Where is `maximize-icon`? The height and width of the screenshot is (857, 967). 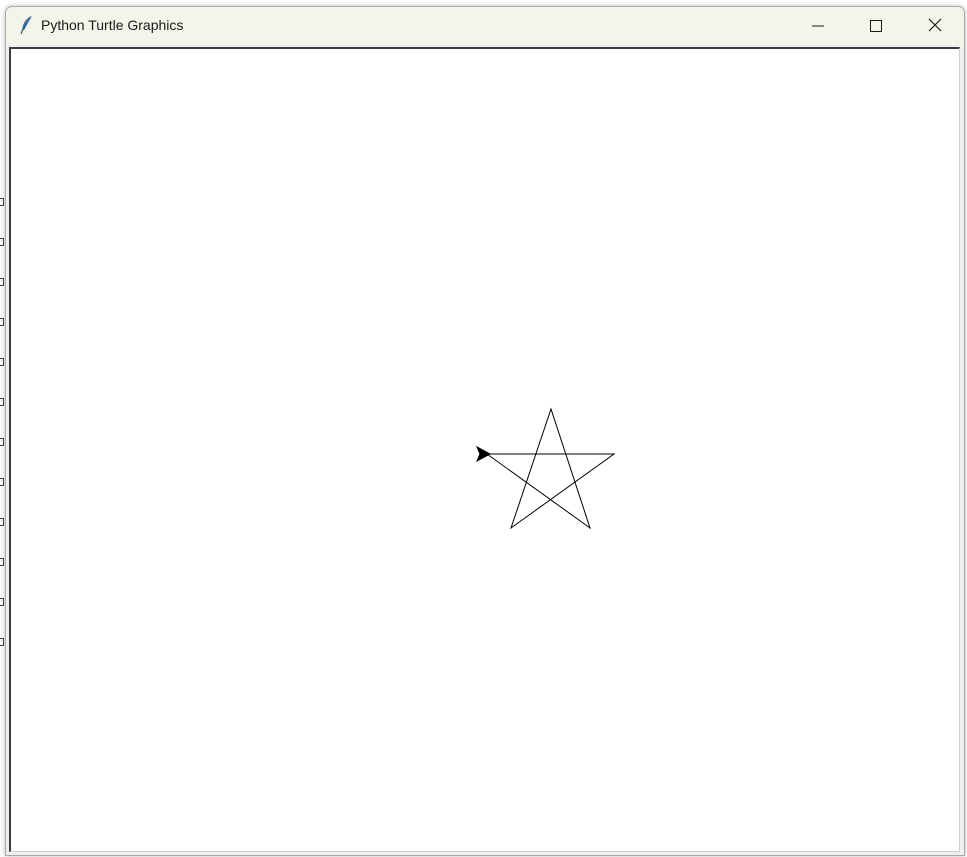
maximize-icon is located at coordinates (876, 26).